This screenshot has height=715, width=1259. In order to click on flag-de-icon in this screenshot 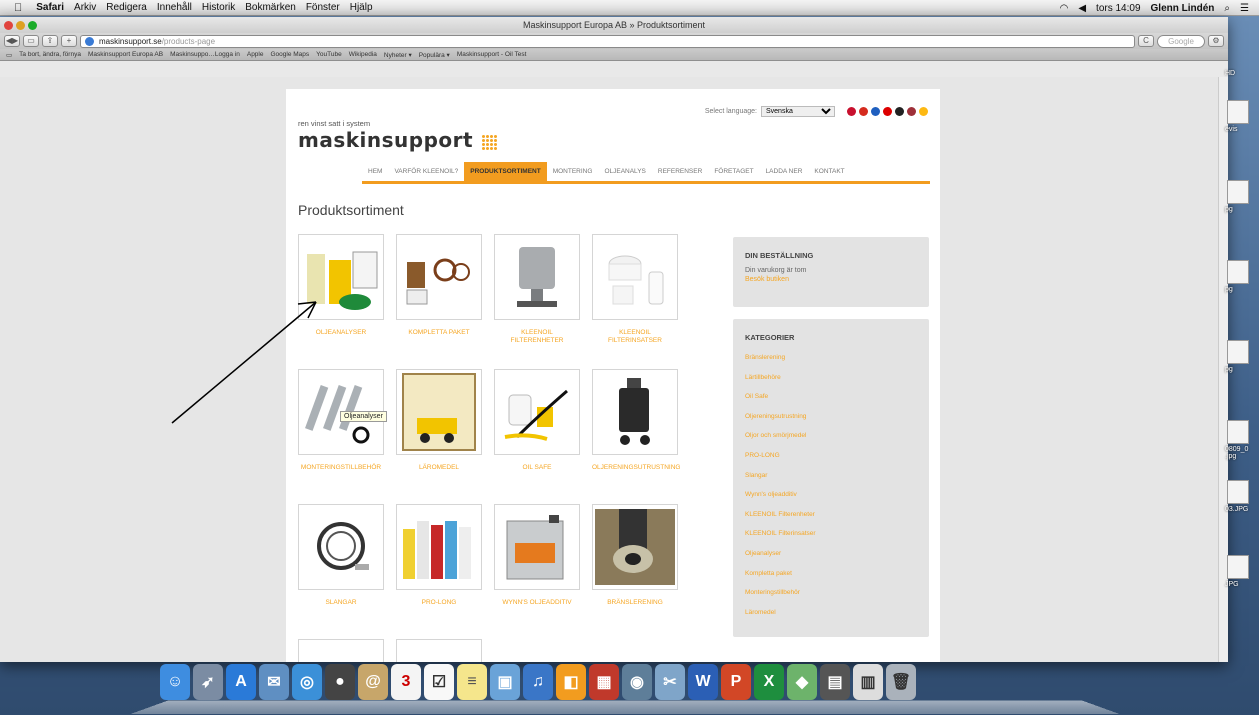, I will do `click(887, 111)`.